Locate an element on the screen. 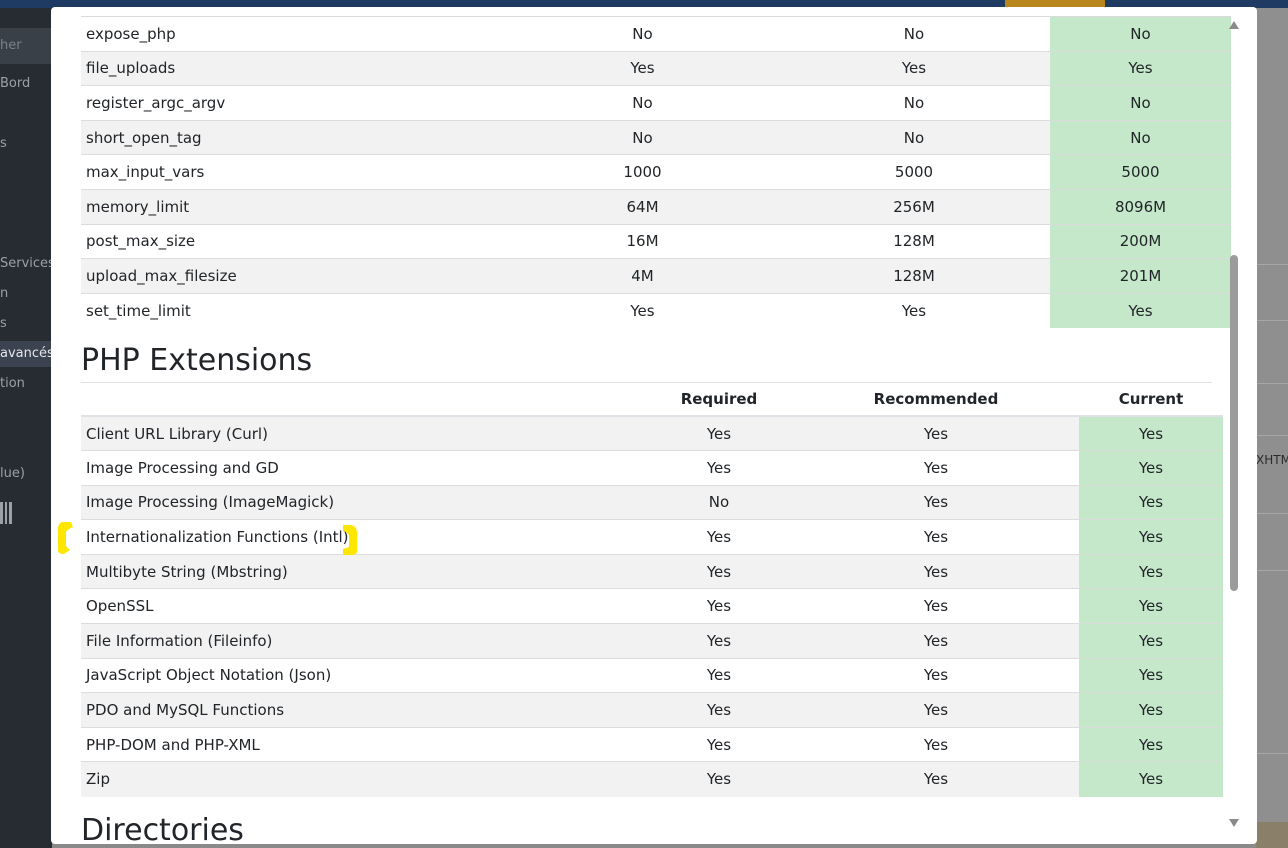 Image resolution: width=1288 pixels, height=848 pixels. column-header-required: Required is located at coordinates (719, 400).